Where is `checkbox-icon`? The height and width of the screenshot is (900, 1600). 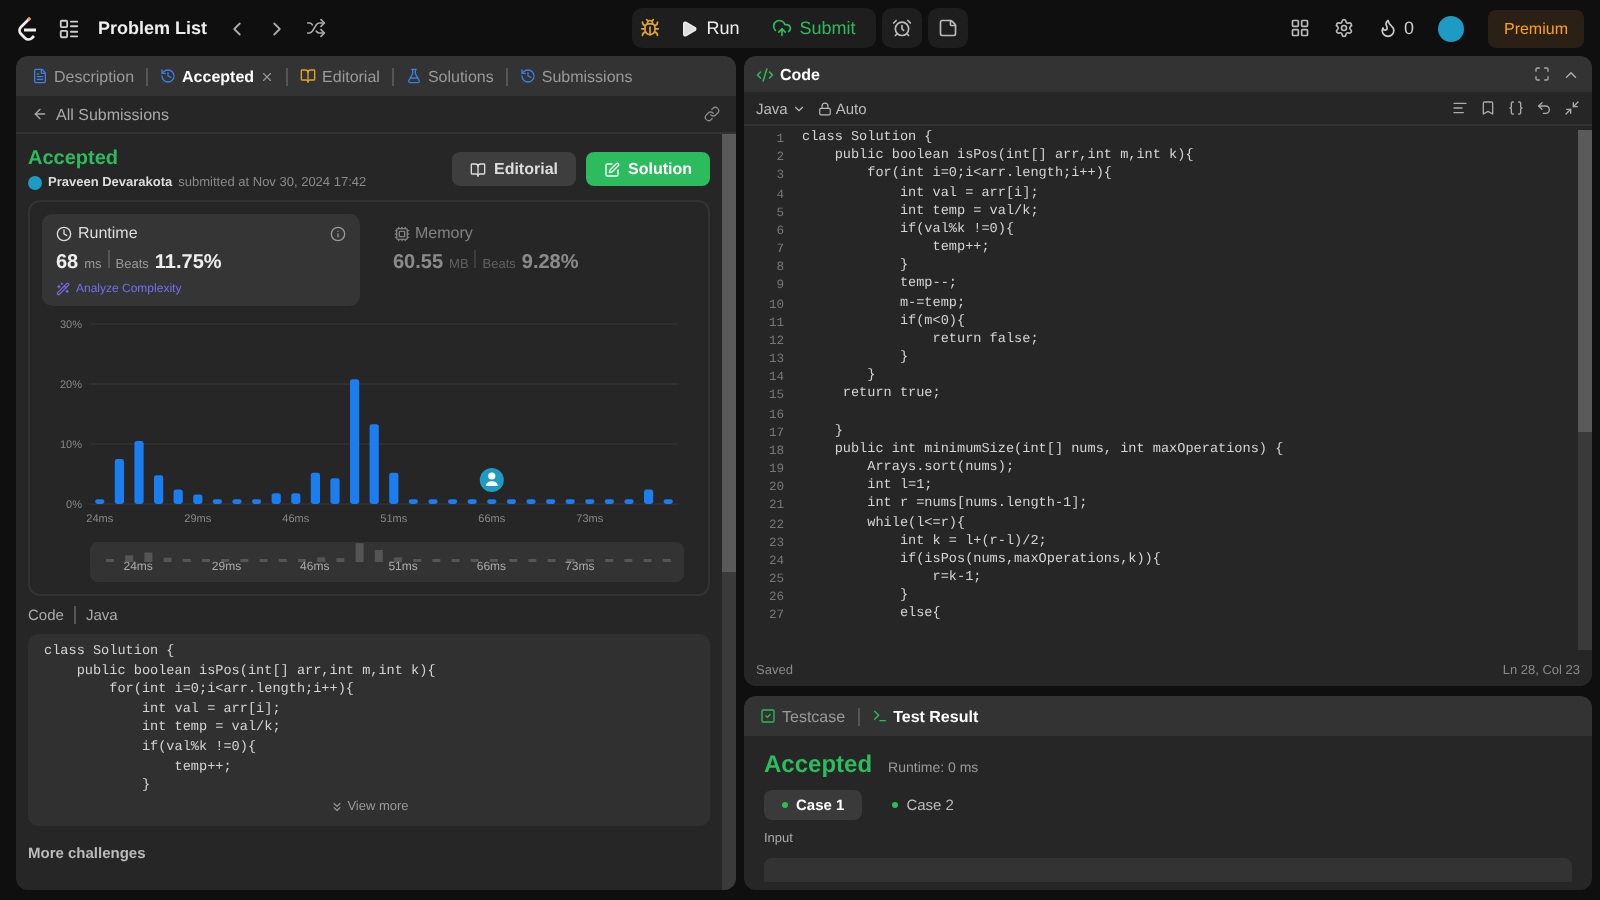
checkbox-icon is located at coordinates (768, 716).